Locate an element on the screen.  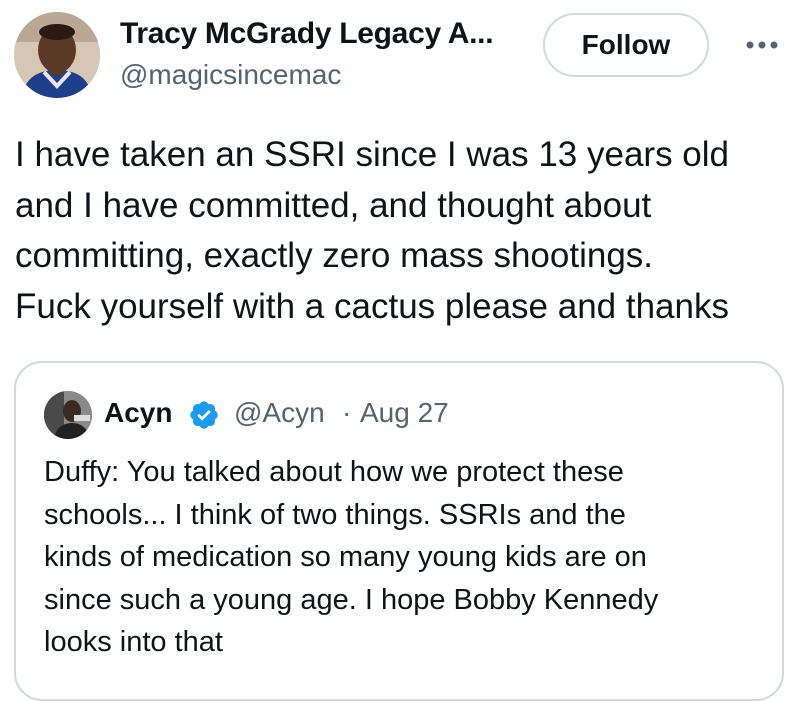
quoted-author-display-name: Acyn is located at coordinates (138, 413).